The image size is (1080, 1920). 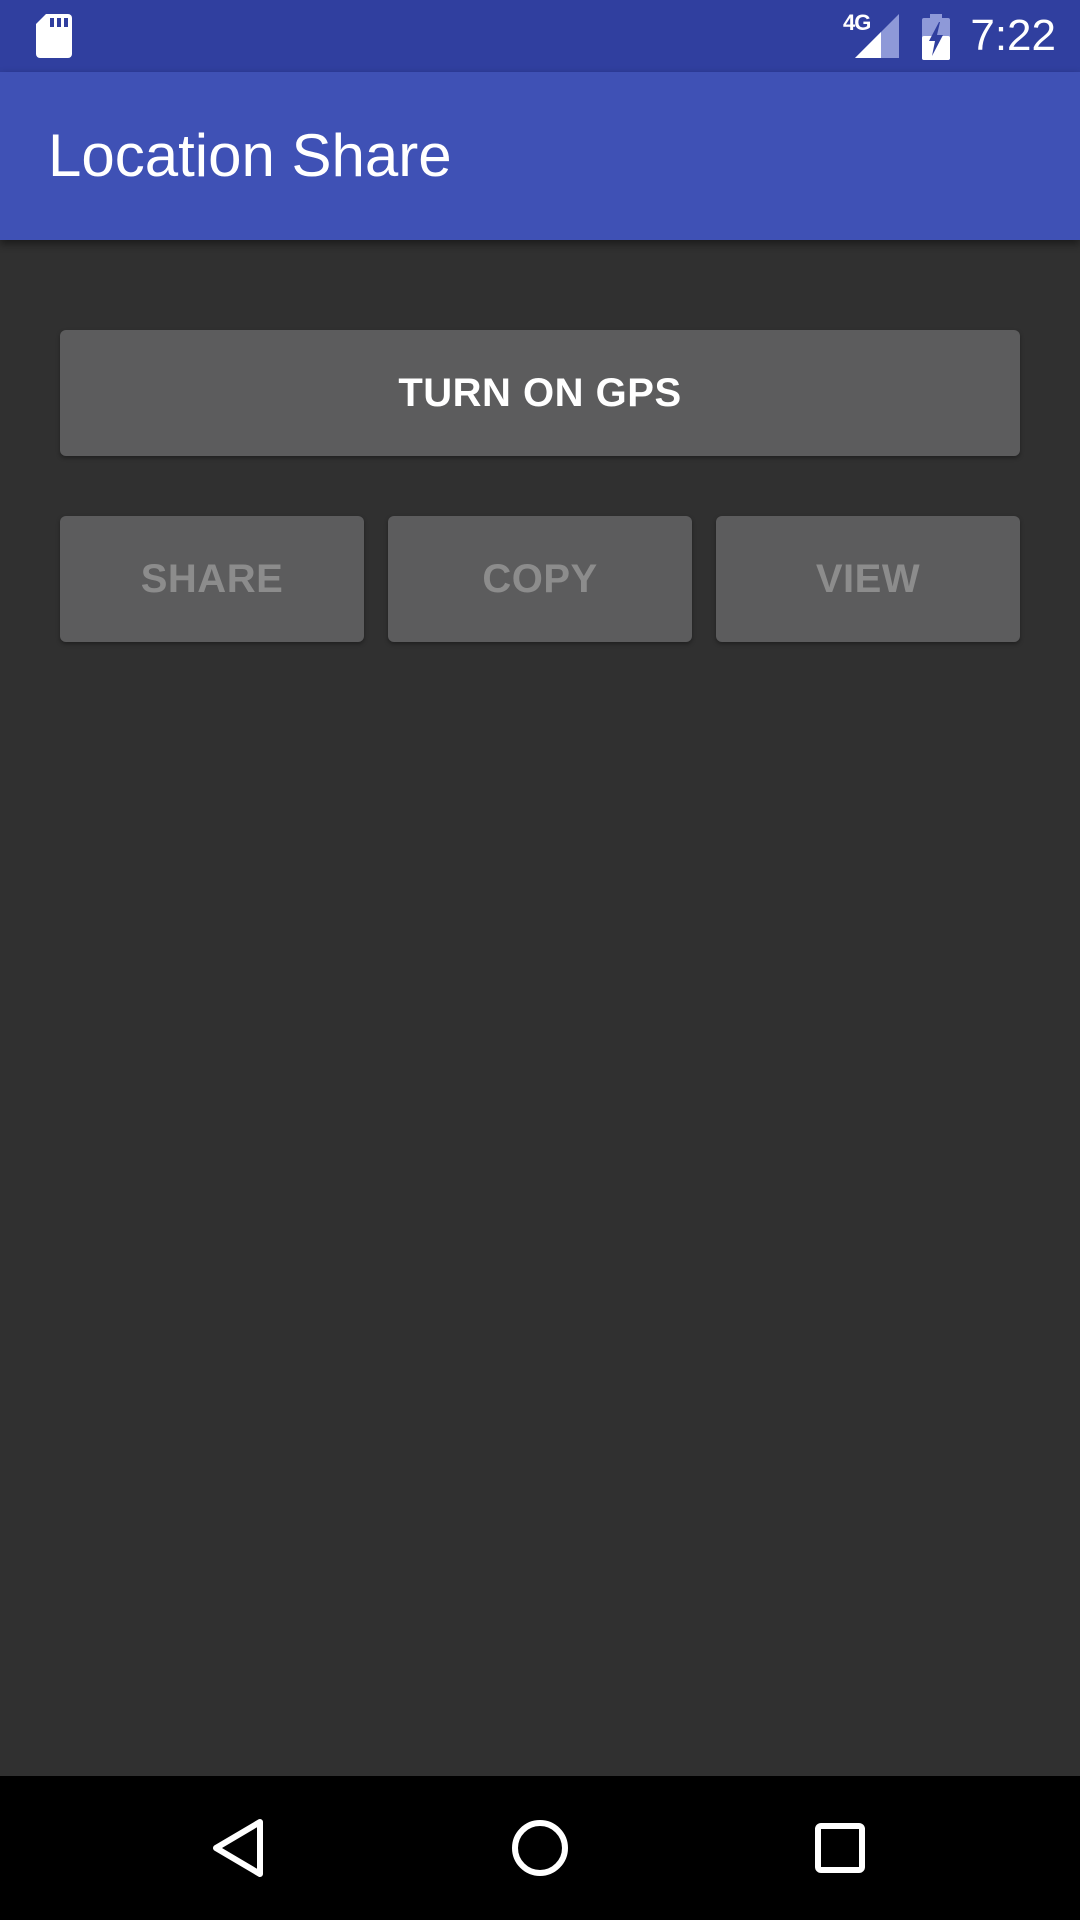 I want to click on network-type-label: 4G, so click(x=857, y=22).